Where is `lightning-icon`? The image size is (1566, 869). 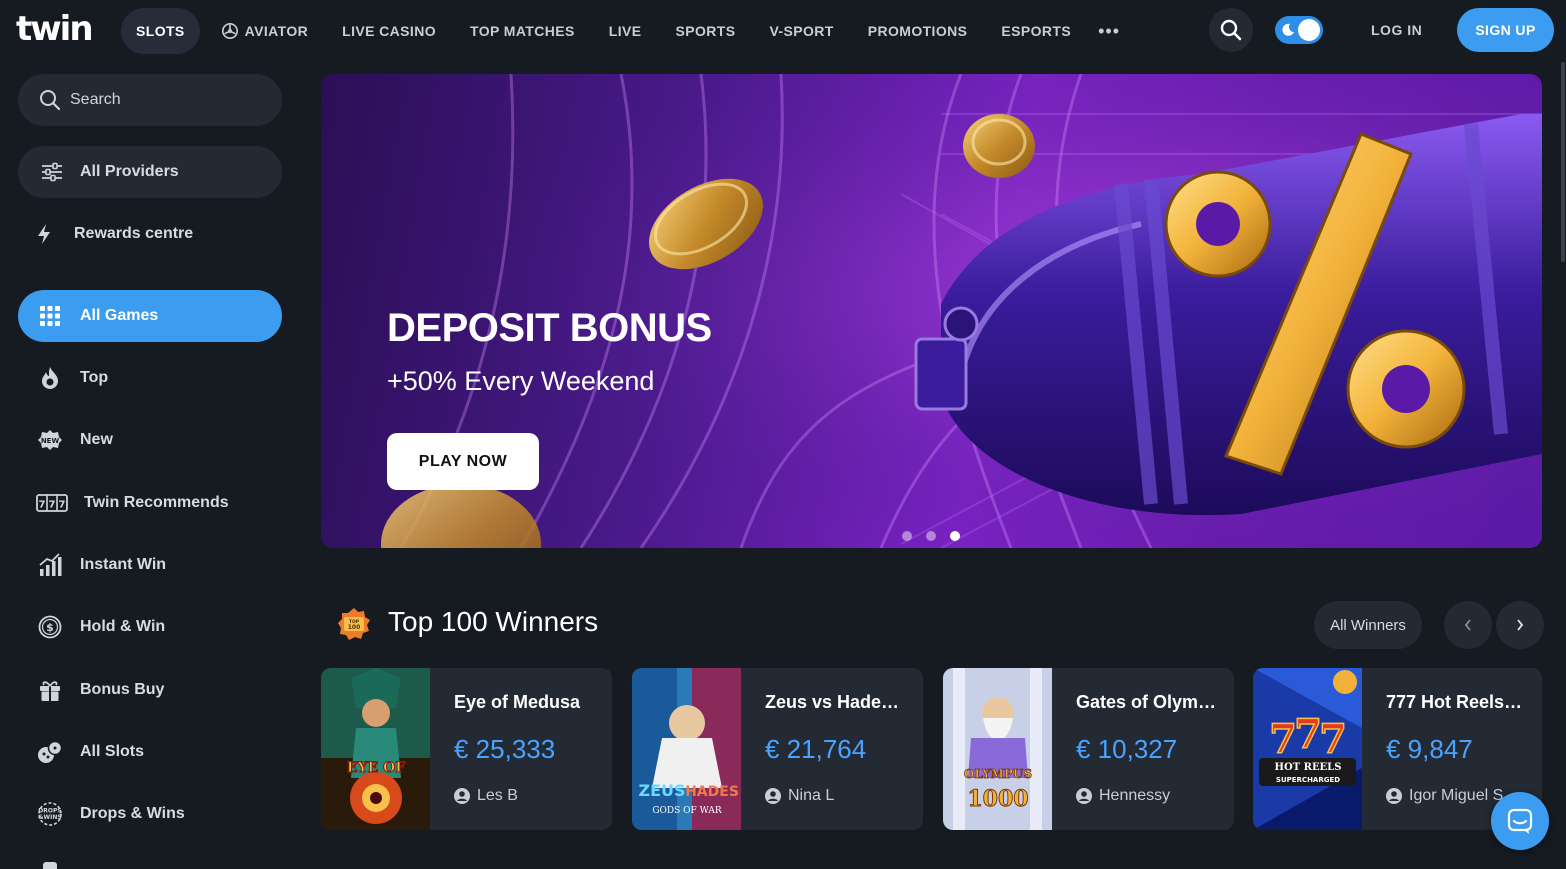
lightning-icon is located at coordinates (44, 234).